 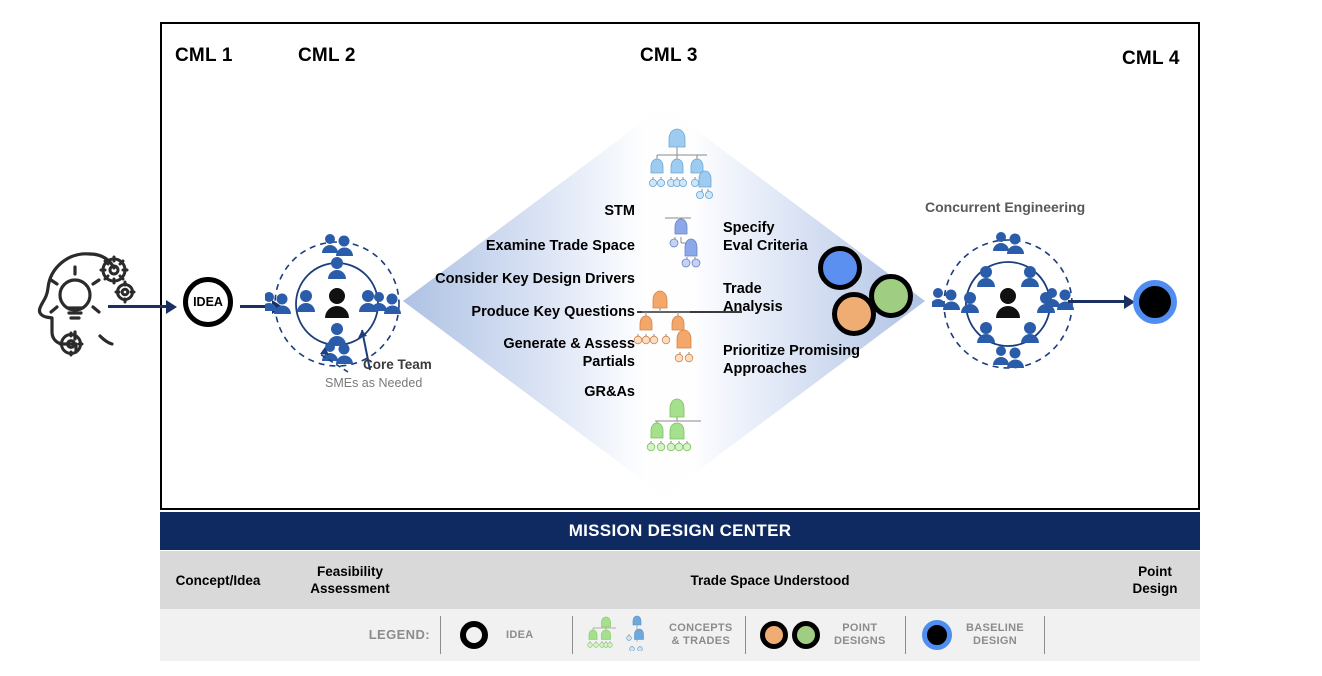 I want to click on cml-1-label: CML 1, so click(x=204, y=55).